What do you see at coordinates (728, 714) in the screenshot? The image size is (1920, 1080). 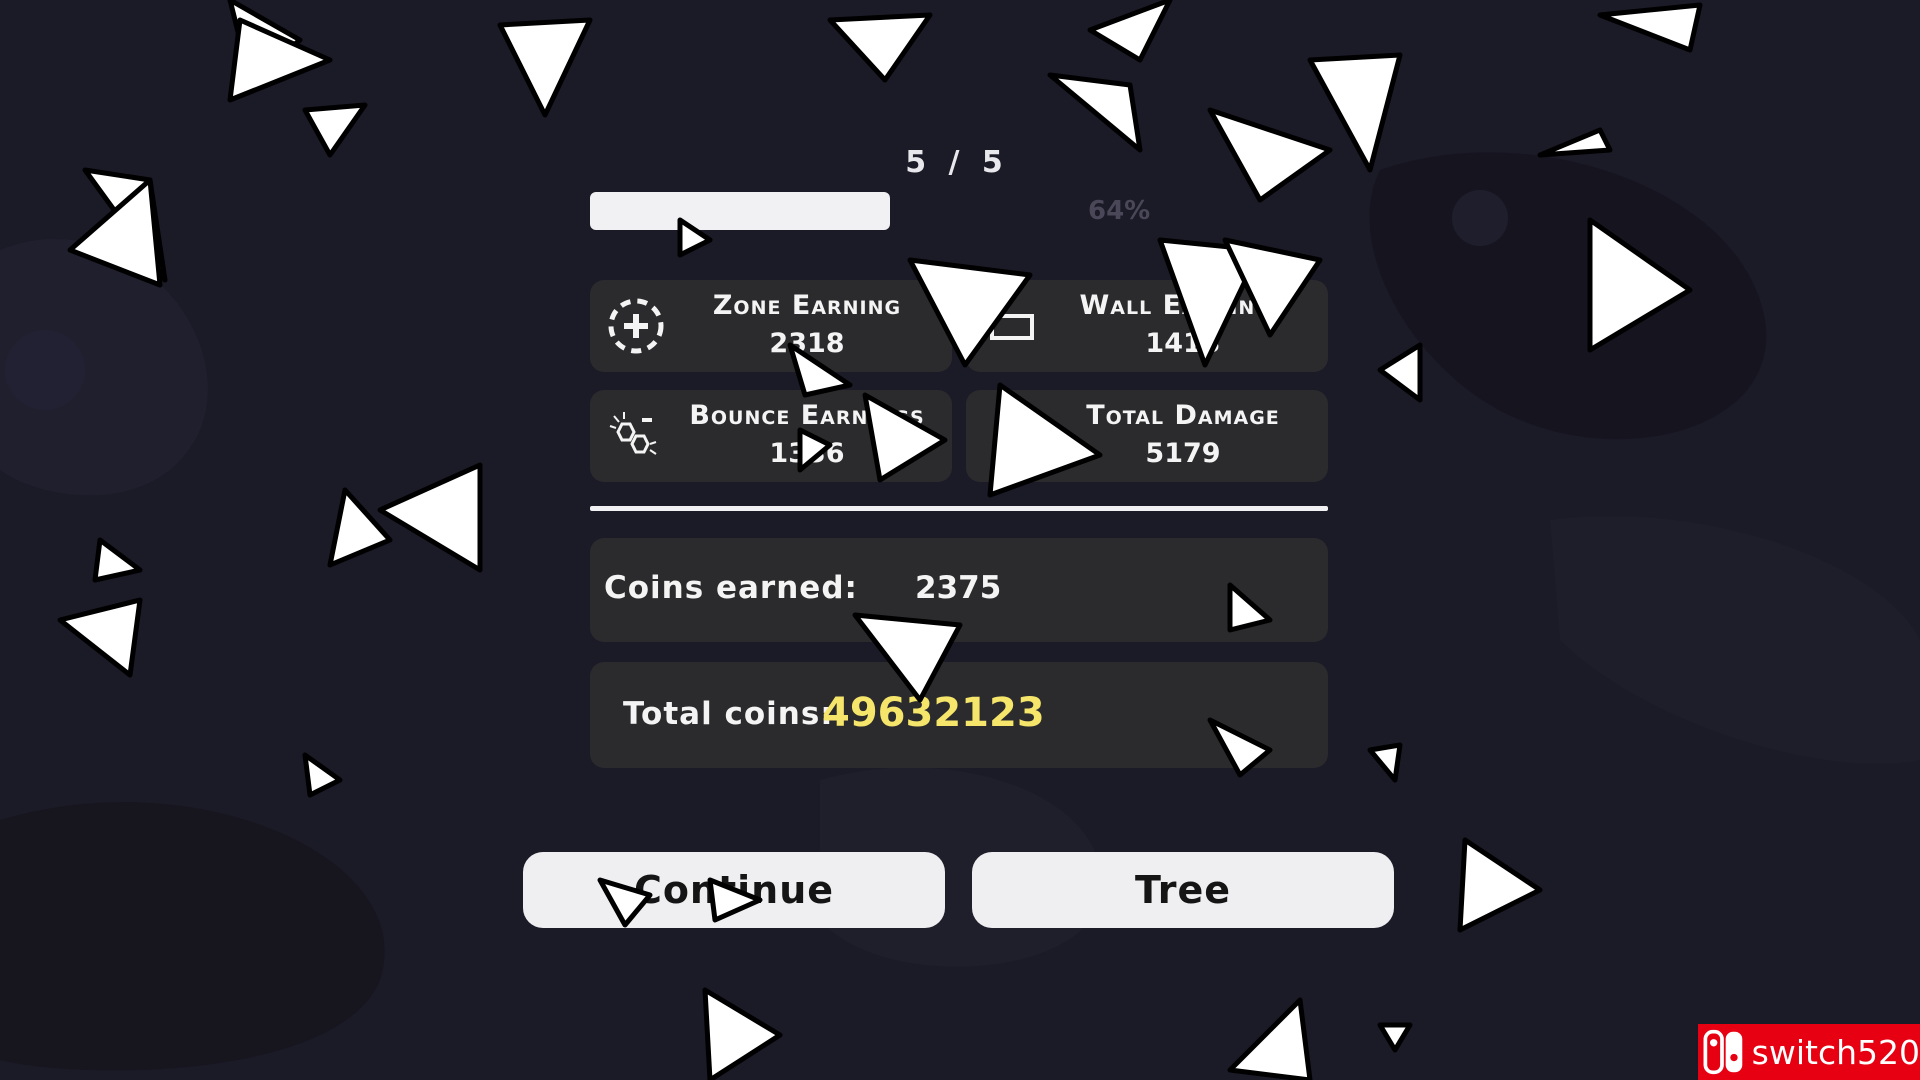 I see `total-coins-label: Total coins:` at bounding box center [728, 714].